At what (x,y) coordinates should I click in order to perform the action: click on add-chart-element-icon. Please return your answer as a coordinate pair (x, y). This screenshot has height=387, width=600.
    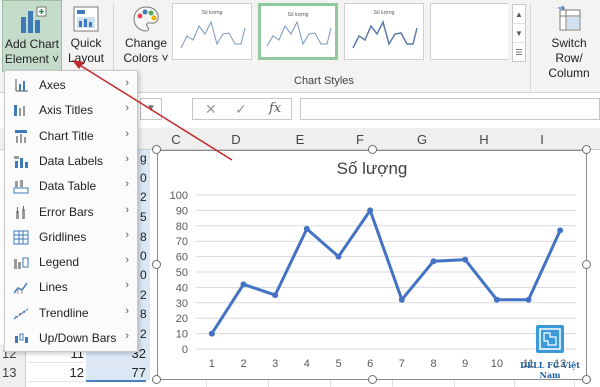
    Looking at the image, I should click on (32, 20).